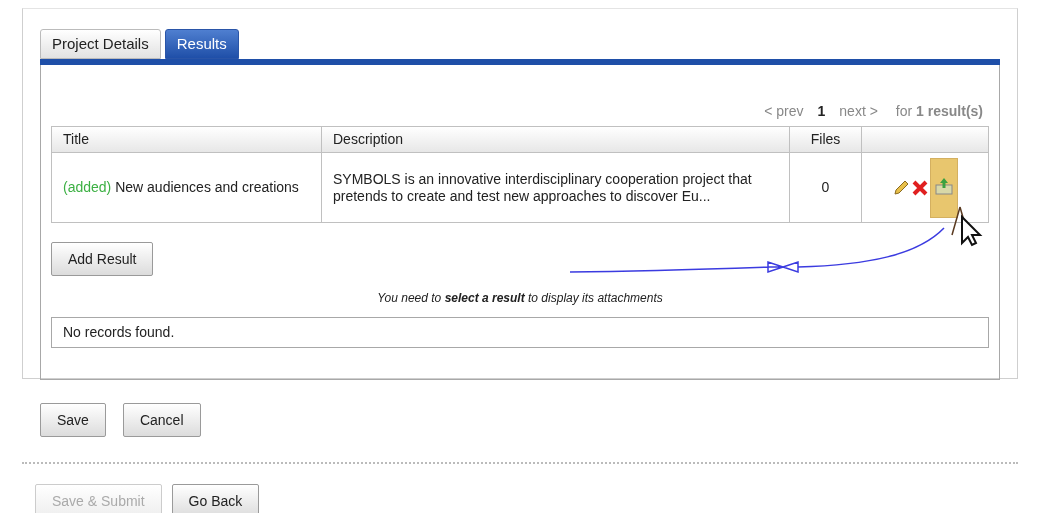 This screenshot has height=513, width=1040. What do you see at coordinates (520, 298) in the screenshot?
I see `attachments-hint: You need to select a result to display its attachments` at bounding box center [520, 298].